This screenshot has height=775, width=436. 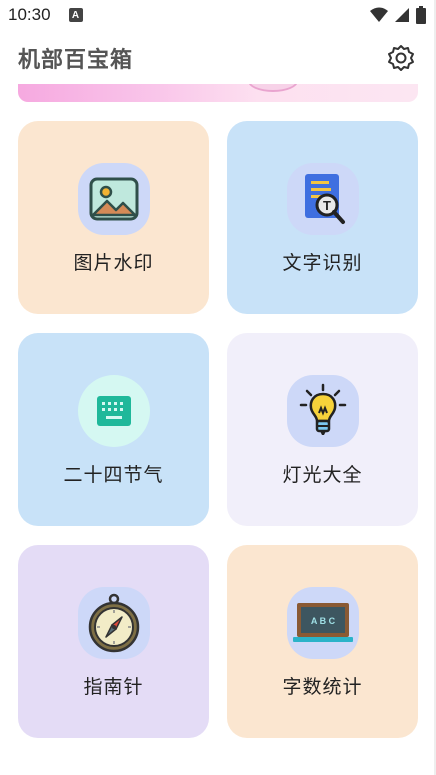 I want to click on tool-label: 文字识别, so click(x=322, y=263).